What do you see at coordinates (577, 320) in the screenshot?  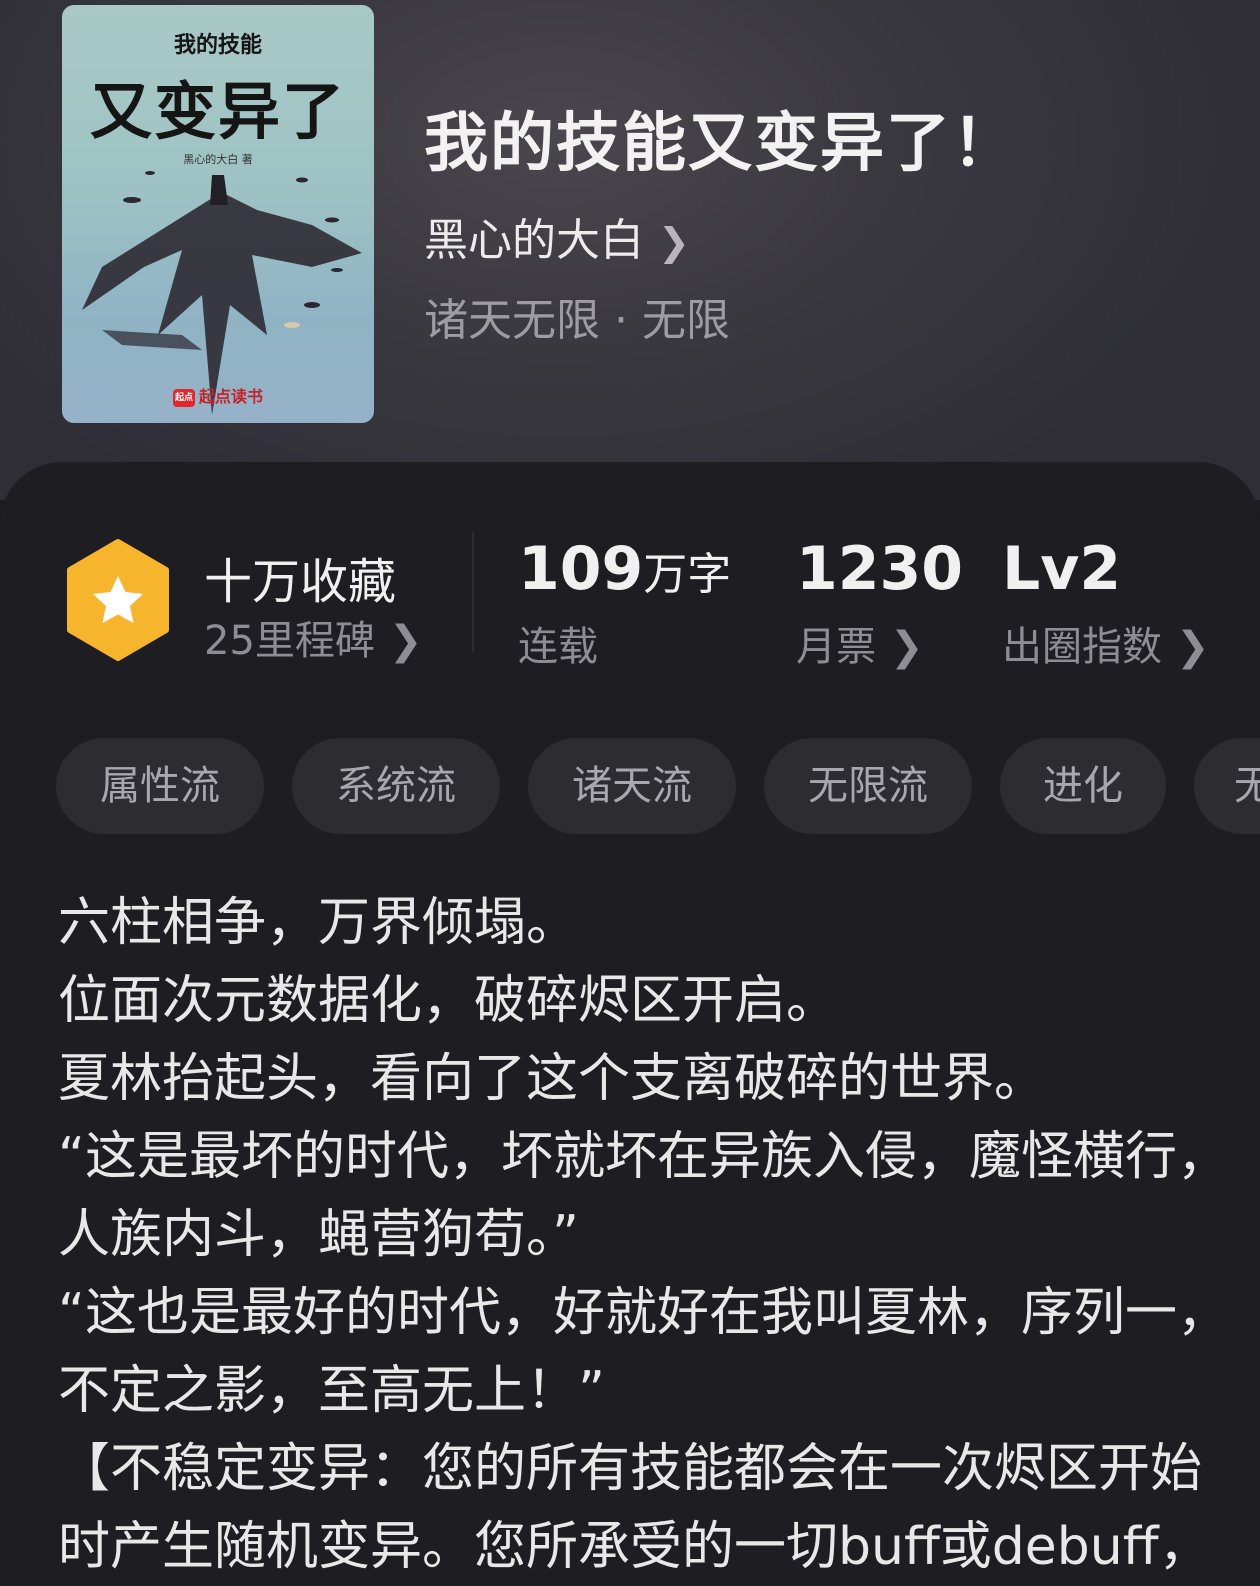 I see `book-genre: 诸天无限 · 无限` at bounding box center [577, 320].